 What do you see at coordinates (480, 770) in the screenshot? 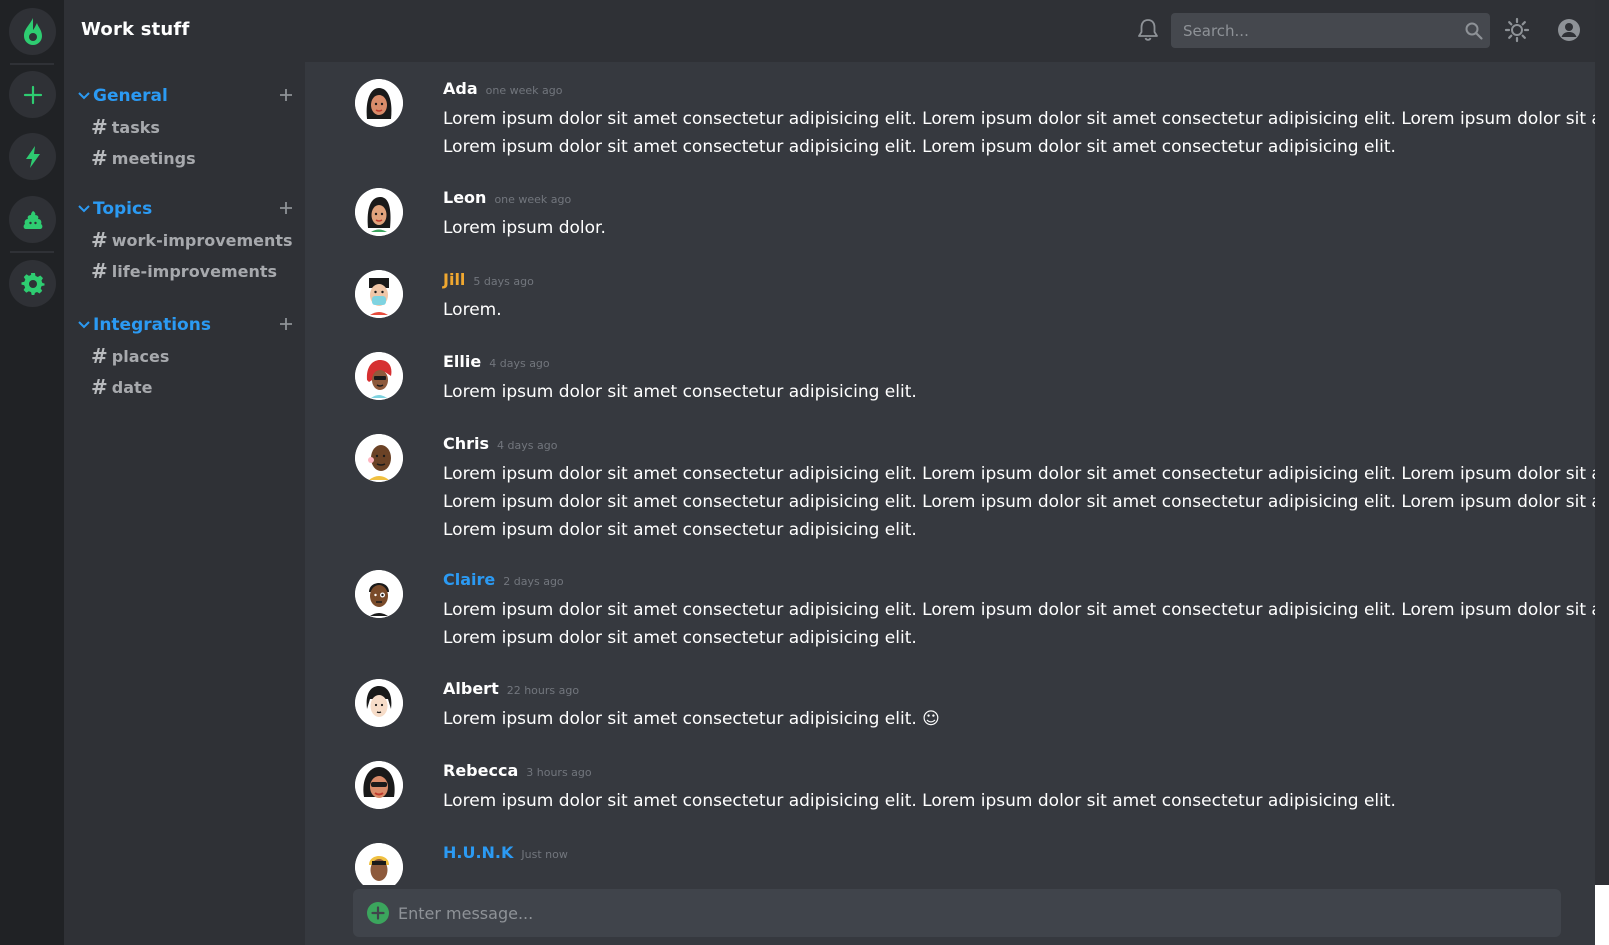
I see `author-name: Rebecca` at bounding box center [480, 770].